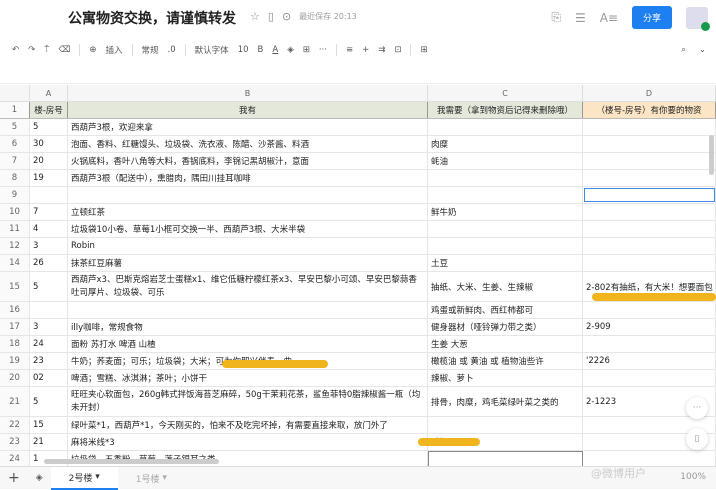 This screenshot has height=490, width=716. What do you see at coordinates (698, 18) in the screenshot?
I see `avatar` at bounding box center [698, 18].